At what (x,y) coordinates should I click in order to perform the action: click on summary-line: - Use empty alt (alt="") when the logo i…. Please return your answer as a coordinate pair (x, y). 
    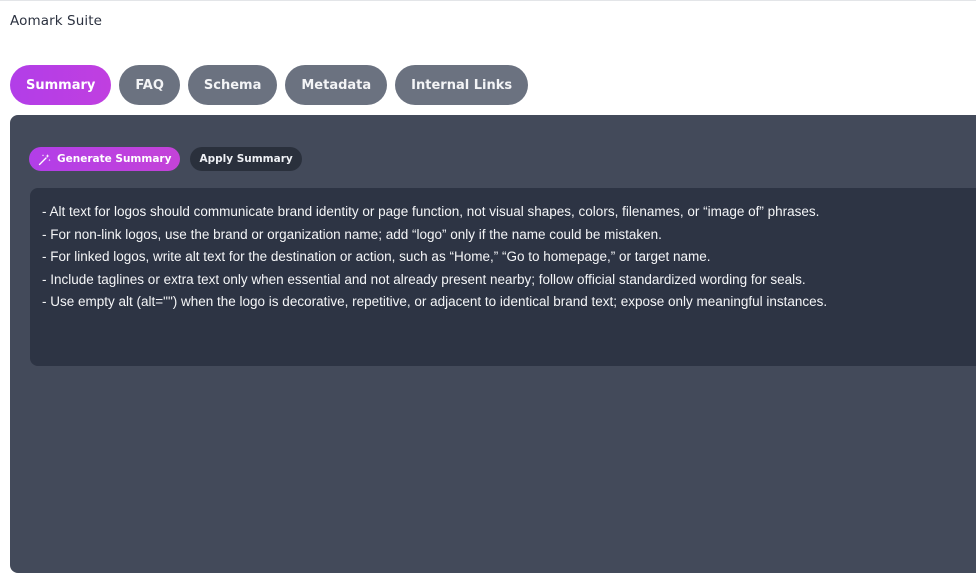
    Looking at the image, I should click on (435, 301).